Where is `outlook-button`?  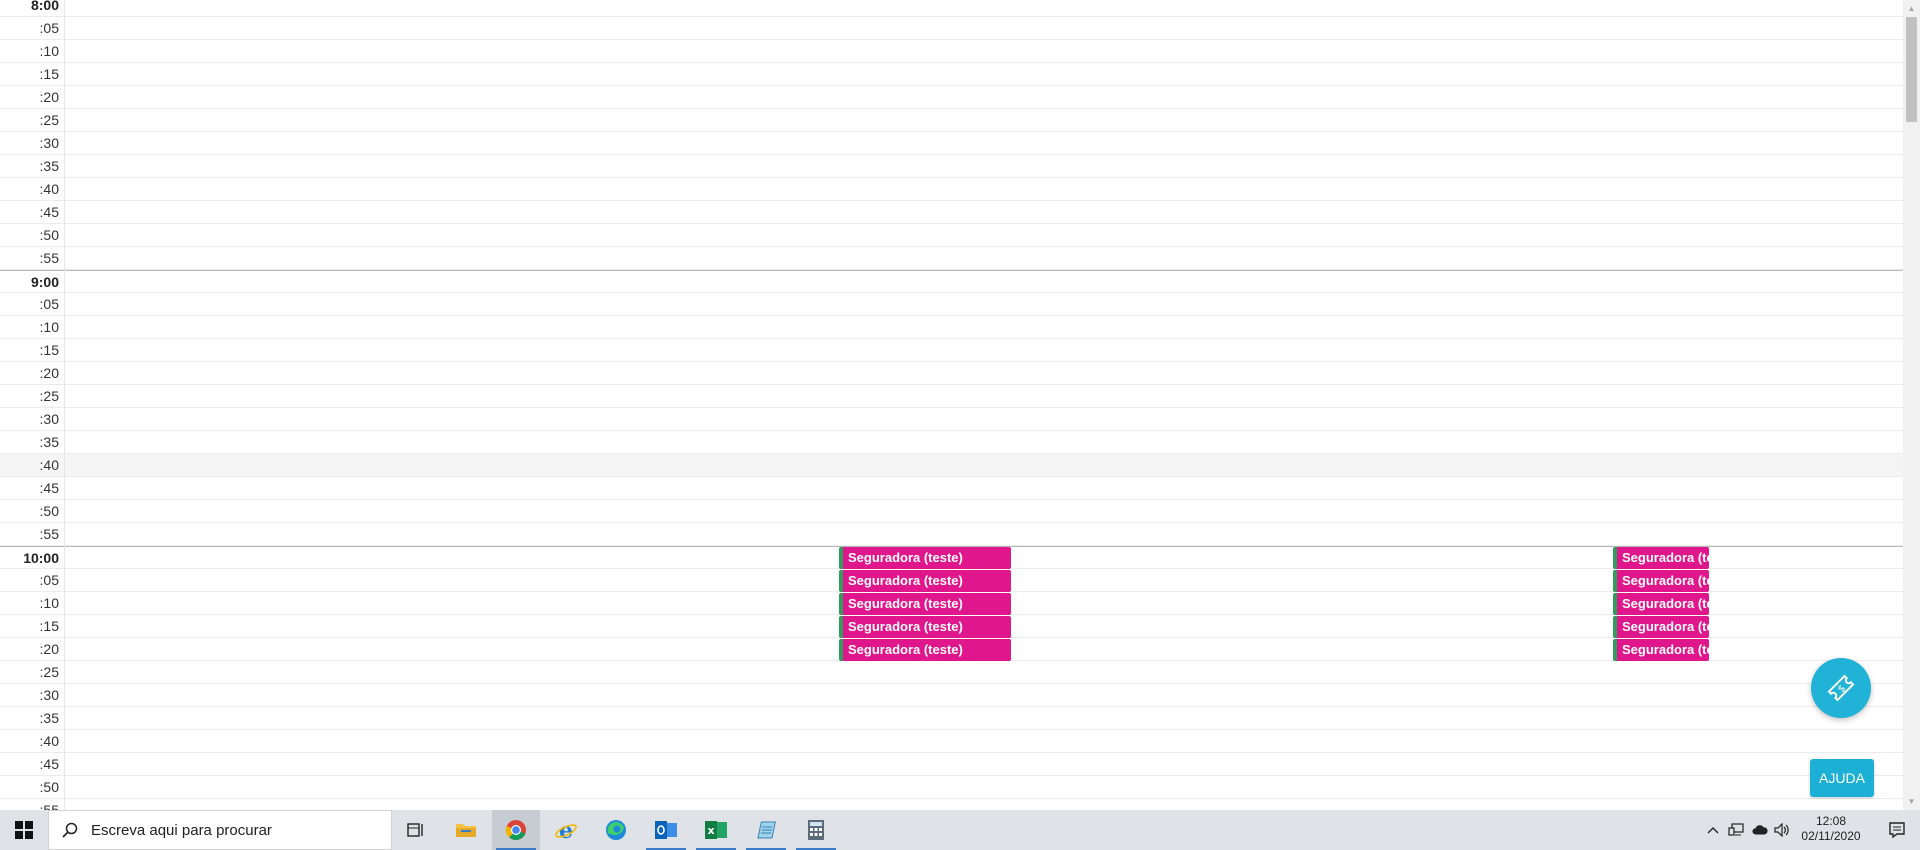
outlook-button is located at coordinates (666, 830).